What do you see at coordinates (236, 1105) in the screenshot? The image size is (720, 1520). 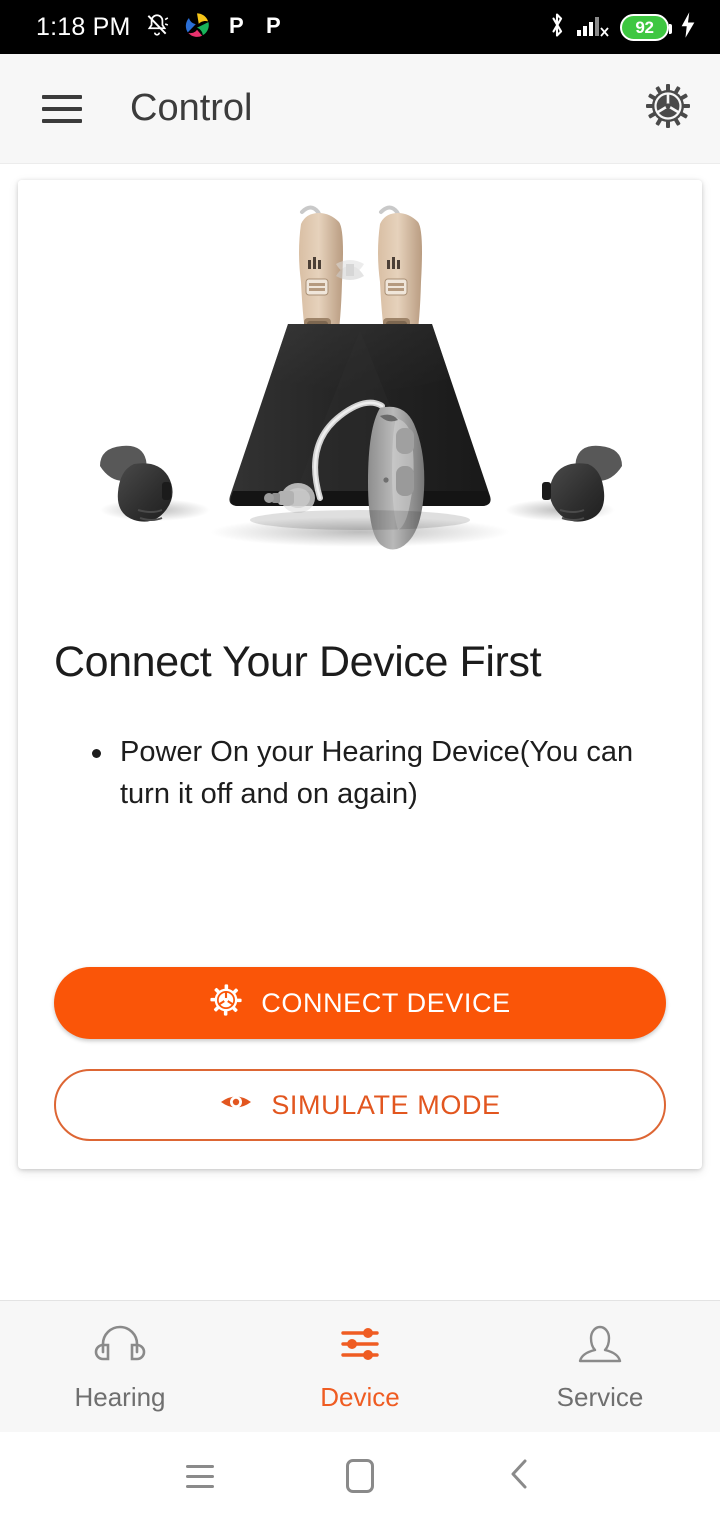 I see `eye-icon` at bounding box center [236, 1105].